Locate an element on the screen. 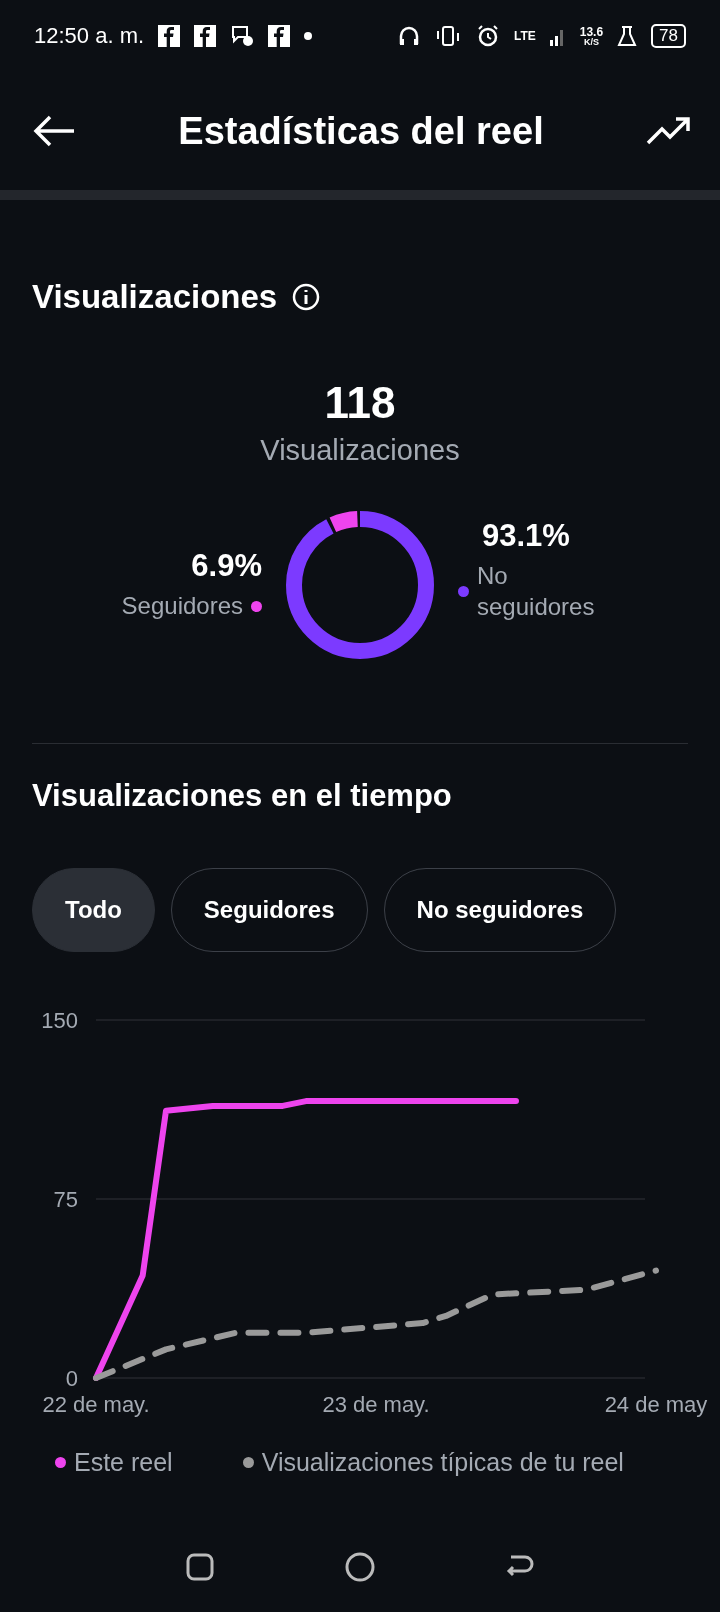 The width and height of the screenshot is (720, 1612). headphones-icon is located at coordinates (408, 36).